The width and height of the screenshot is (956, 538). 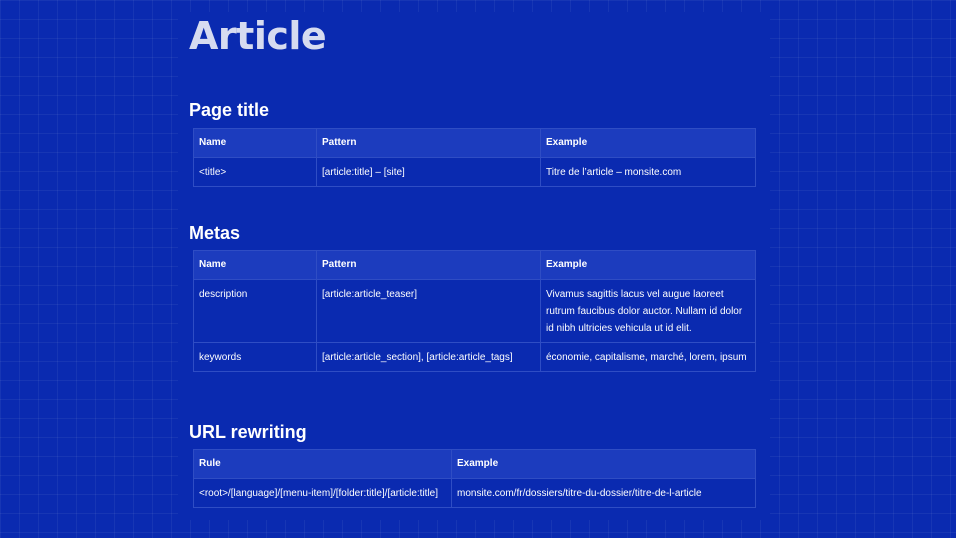 What do you see at coordinates (229, 110) in the screenshot?
I see `section-heading-page-title: Page title` at bounding box center [229, 110].